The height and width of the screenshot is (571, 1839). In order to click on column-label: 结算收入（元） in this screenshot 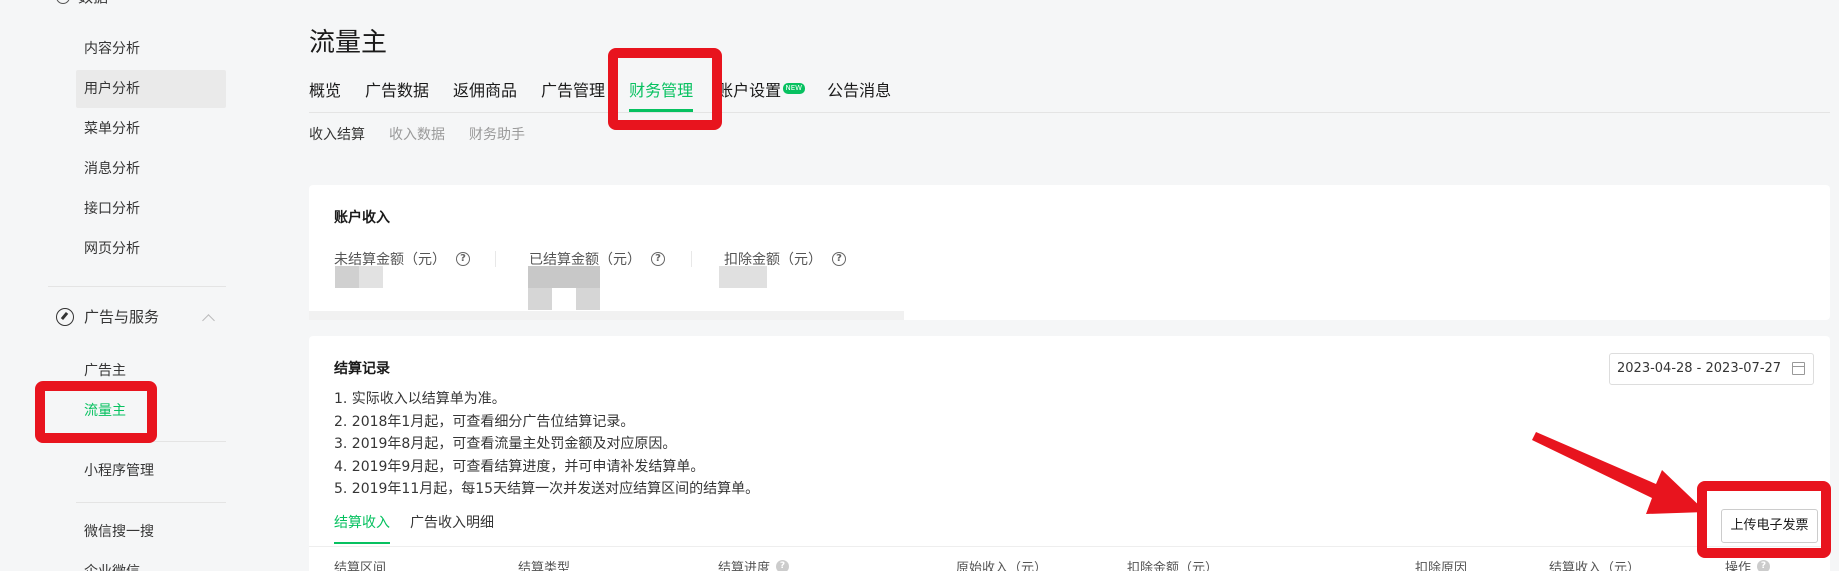, I will do `click(1595, 566)`.